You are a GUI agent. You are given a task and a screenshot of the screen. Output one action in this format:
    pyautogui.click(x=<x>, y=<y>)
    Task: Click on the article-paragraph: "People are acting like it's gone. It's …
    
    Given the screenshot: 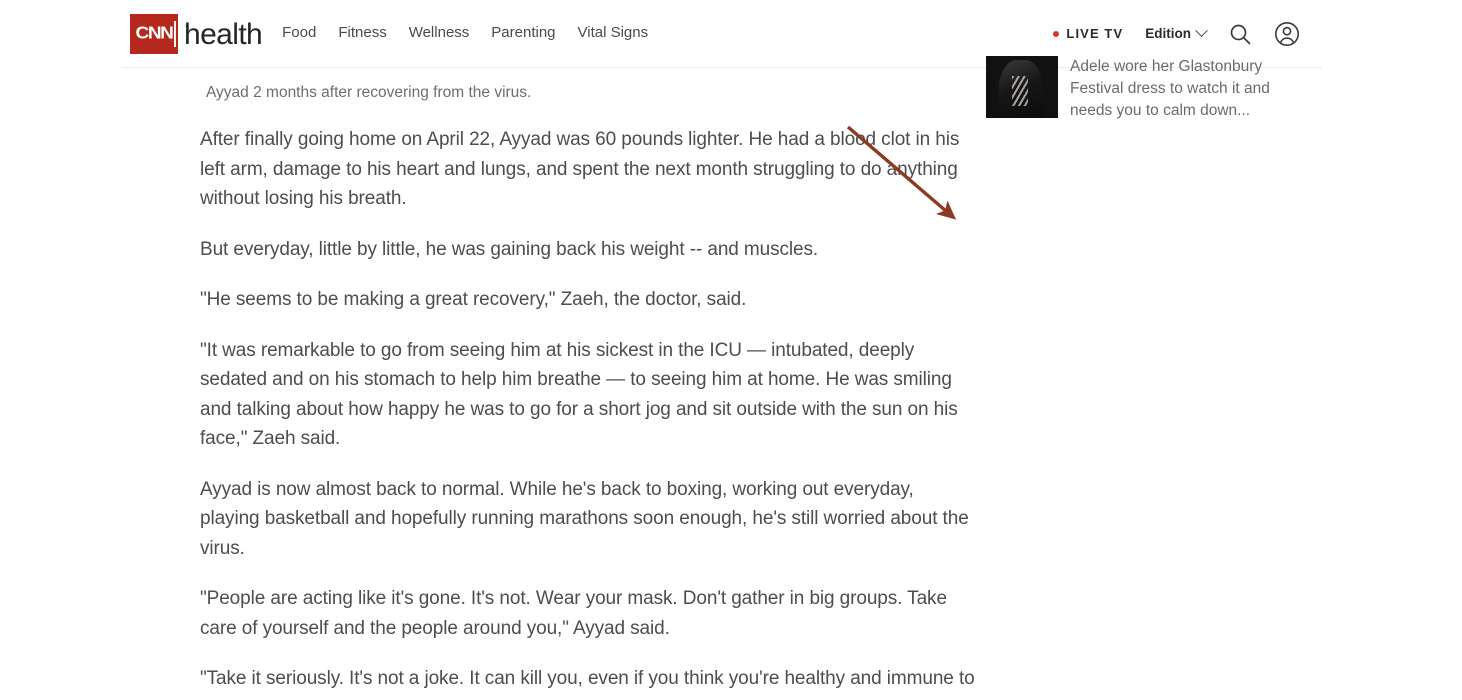 What is the action you would take?
    pyautogui.click(x=573, y=613)
    